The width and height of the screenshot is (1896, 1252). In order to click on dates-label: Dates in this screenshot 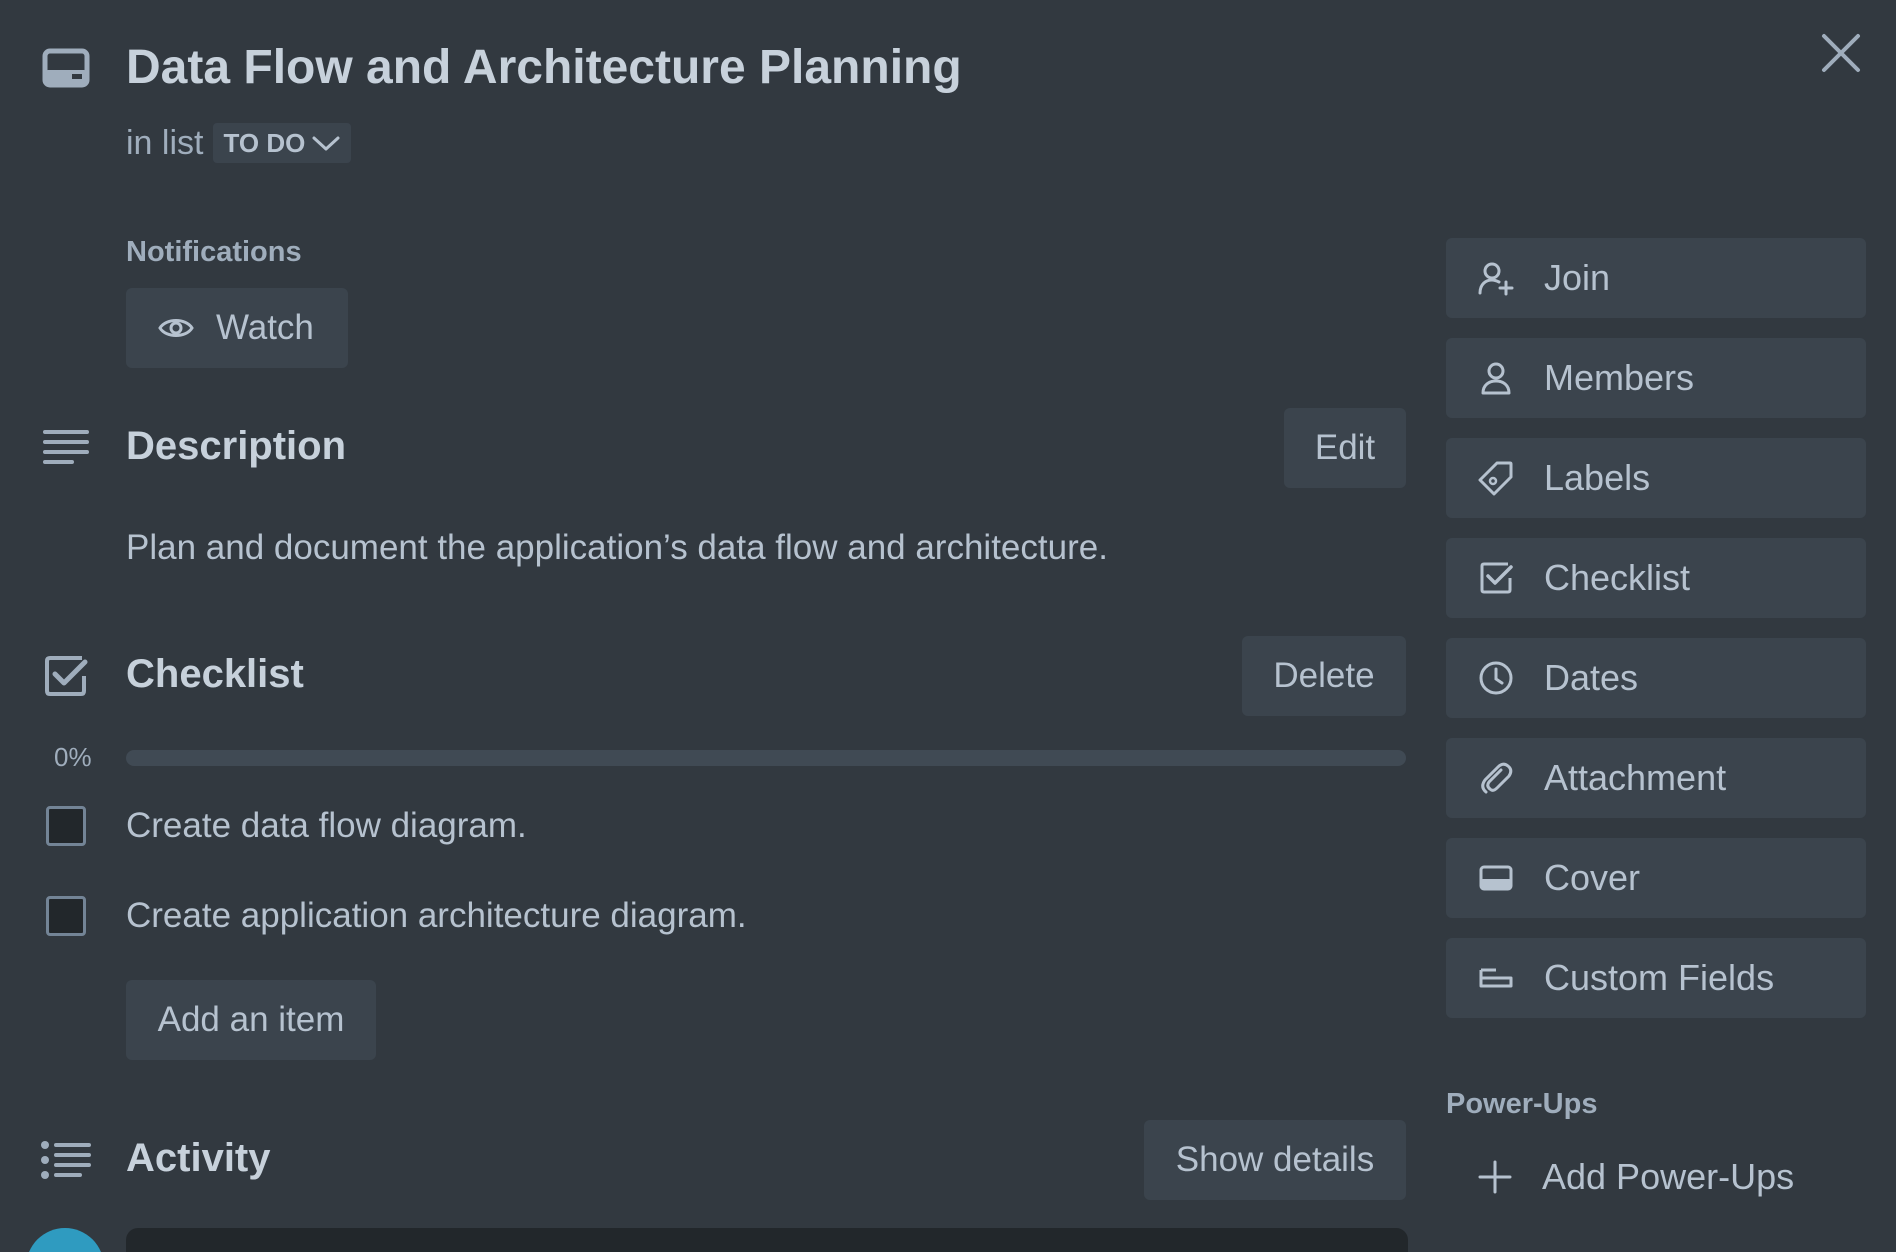, I will do `click(1591, 677)`.